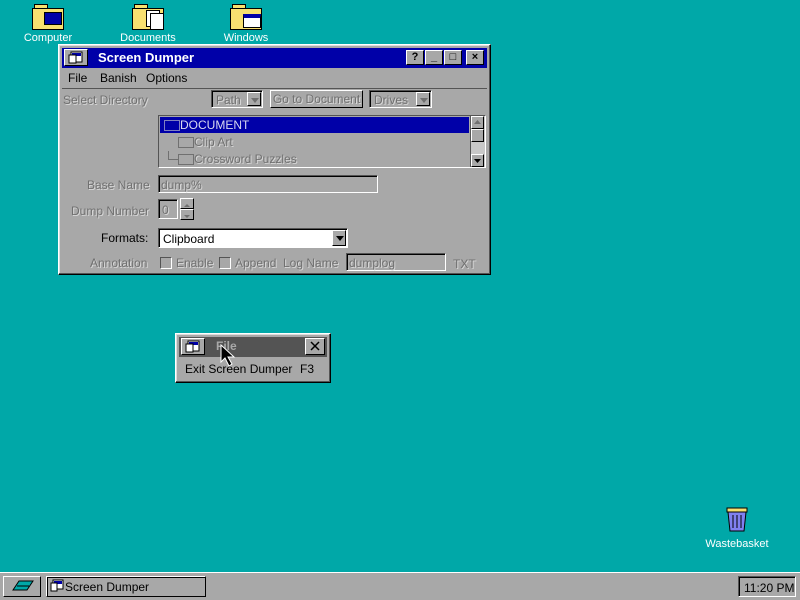 The height and width of the screenshot is (600, 800). I want to click on log-name-value: dumplog, so click(372, 263).